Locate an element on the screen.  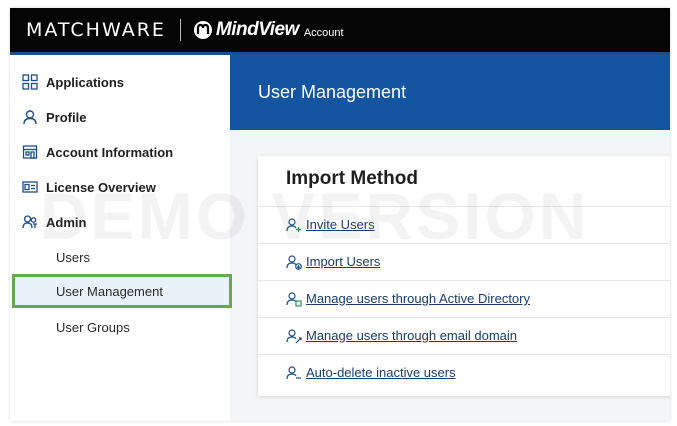
sidebar-item-label: Admin is located at coordinates (66, 222).